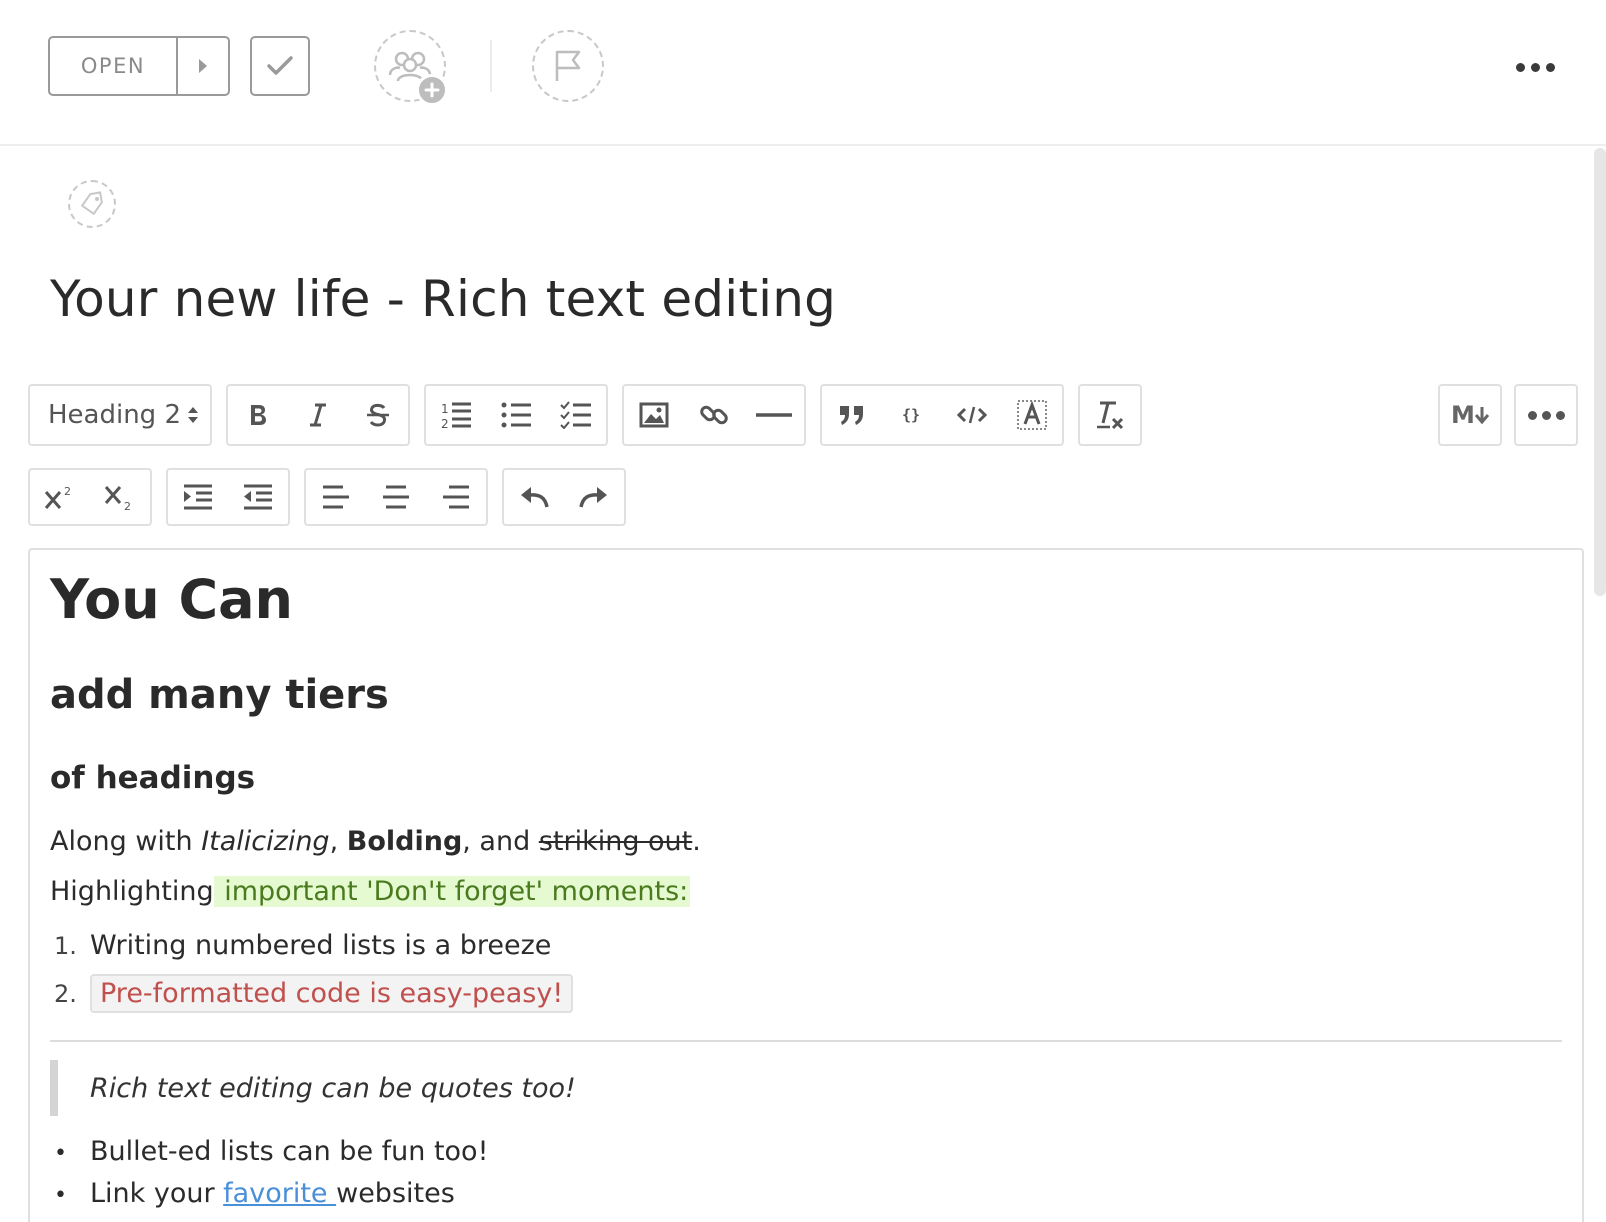  Describe the element at coordinates (803, 73) in the screenshot. I see `task-header-bar: OPEN` at that location.